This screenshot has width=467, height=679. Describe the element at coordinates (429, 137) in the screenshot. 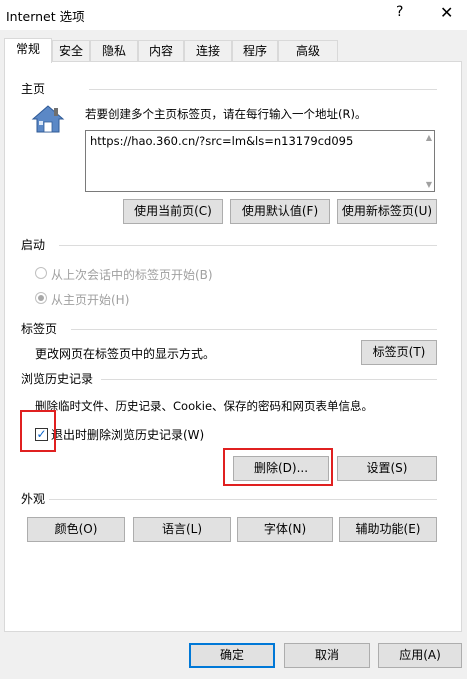

I see `scroll-up-icon: ▲` at that location.